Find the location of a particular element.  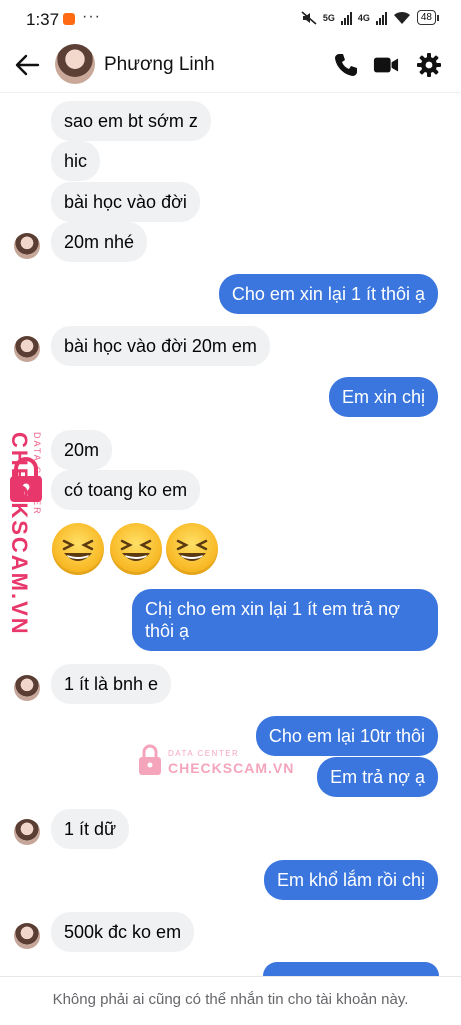

message-incoming: 1 ít là bnh e is located at coordinates (111, 684).